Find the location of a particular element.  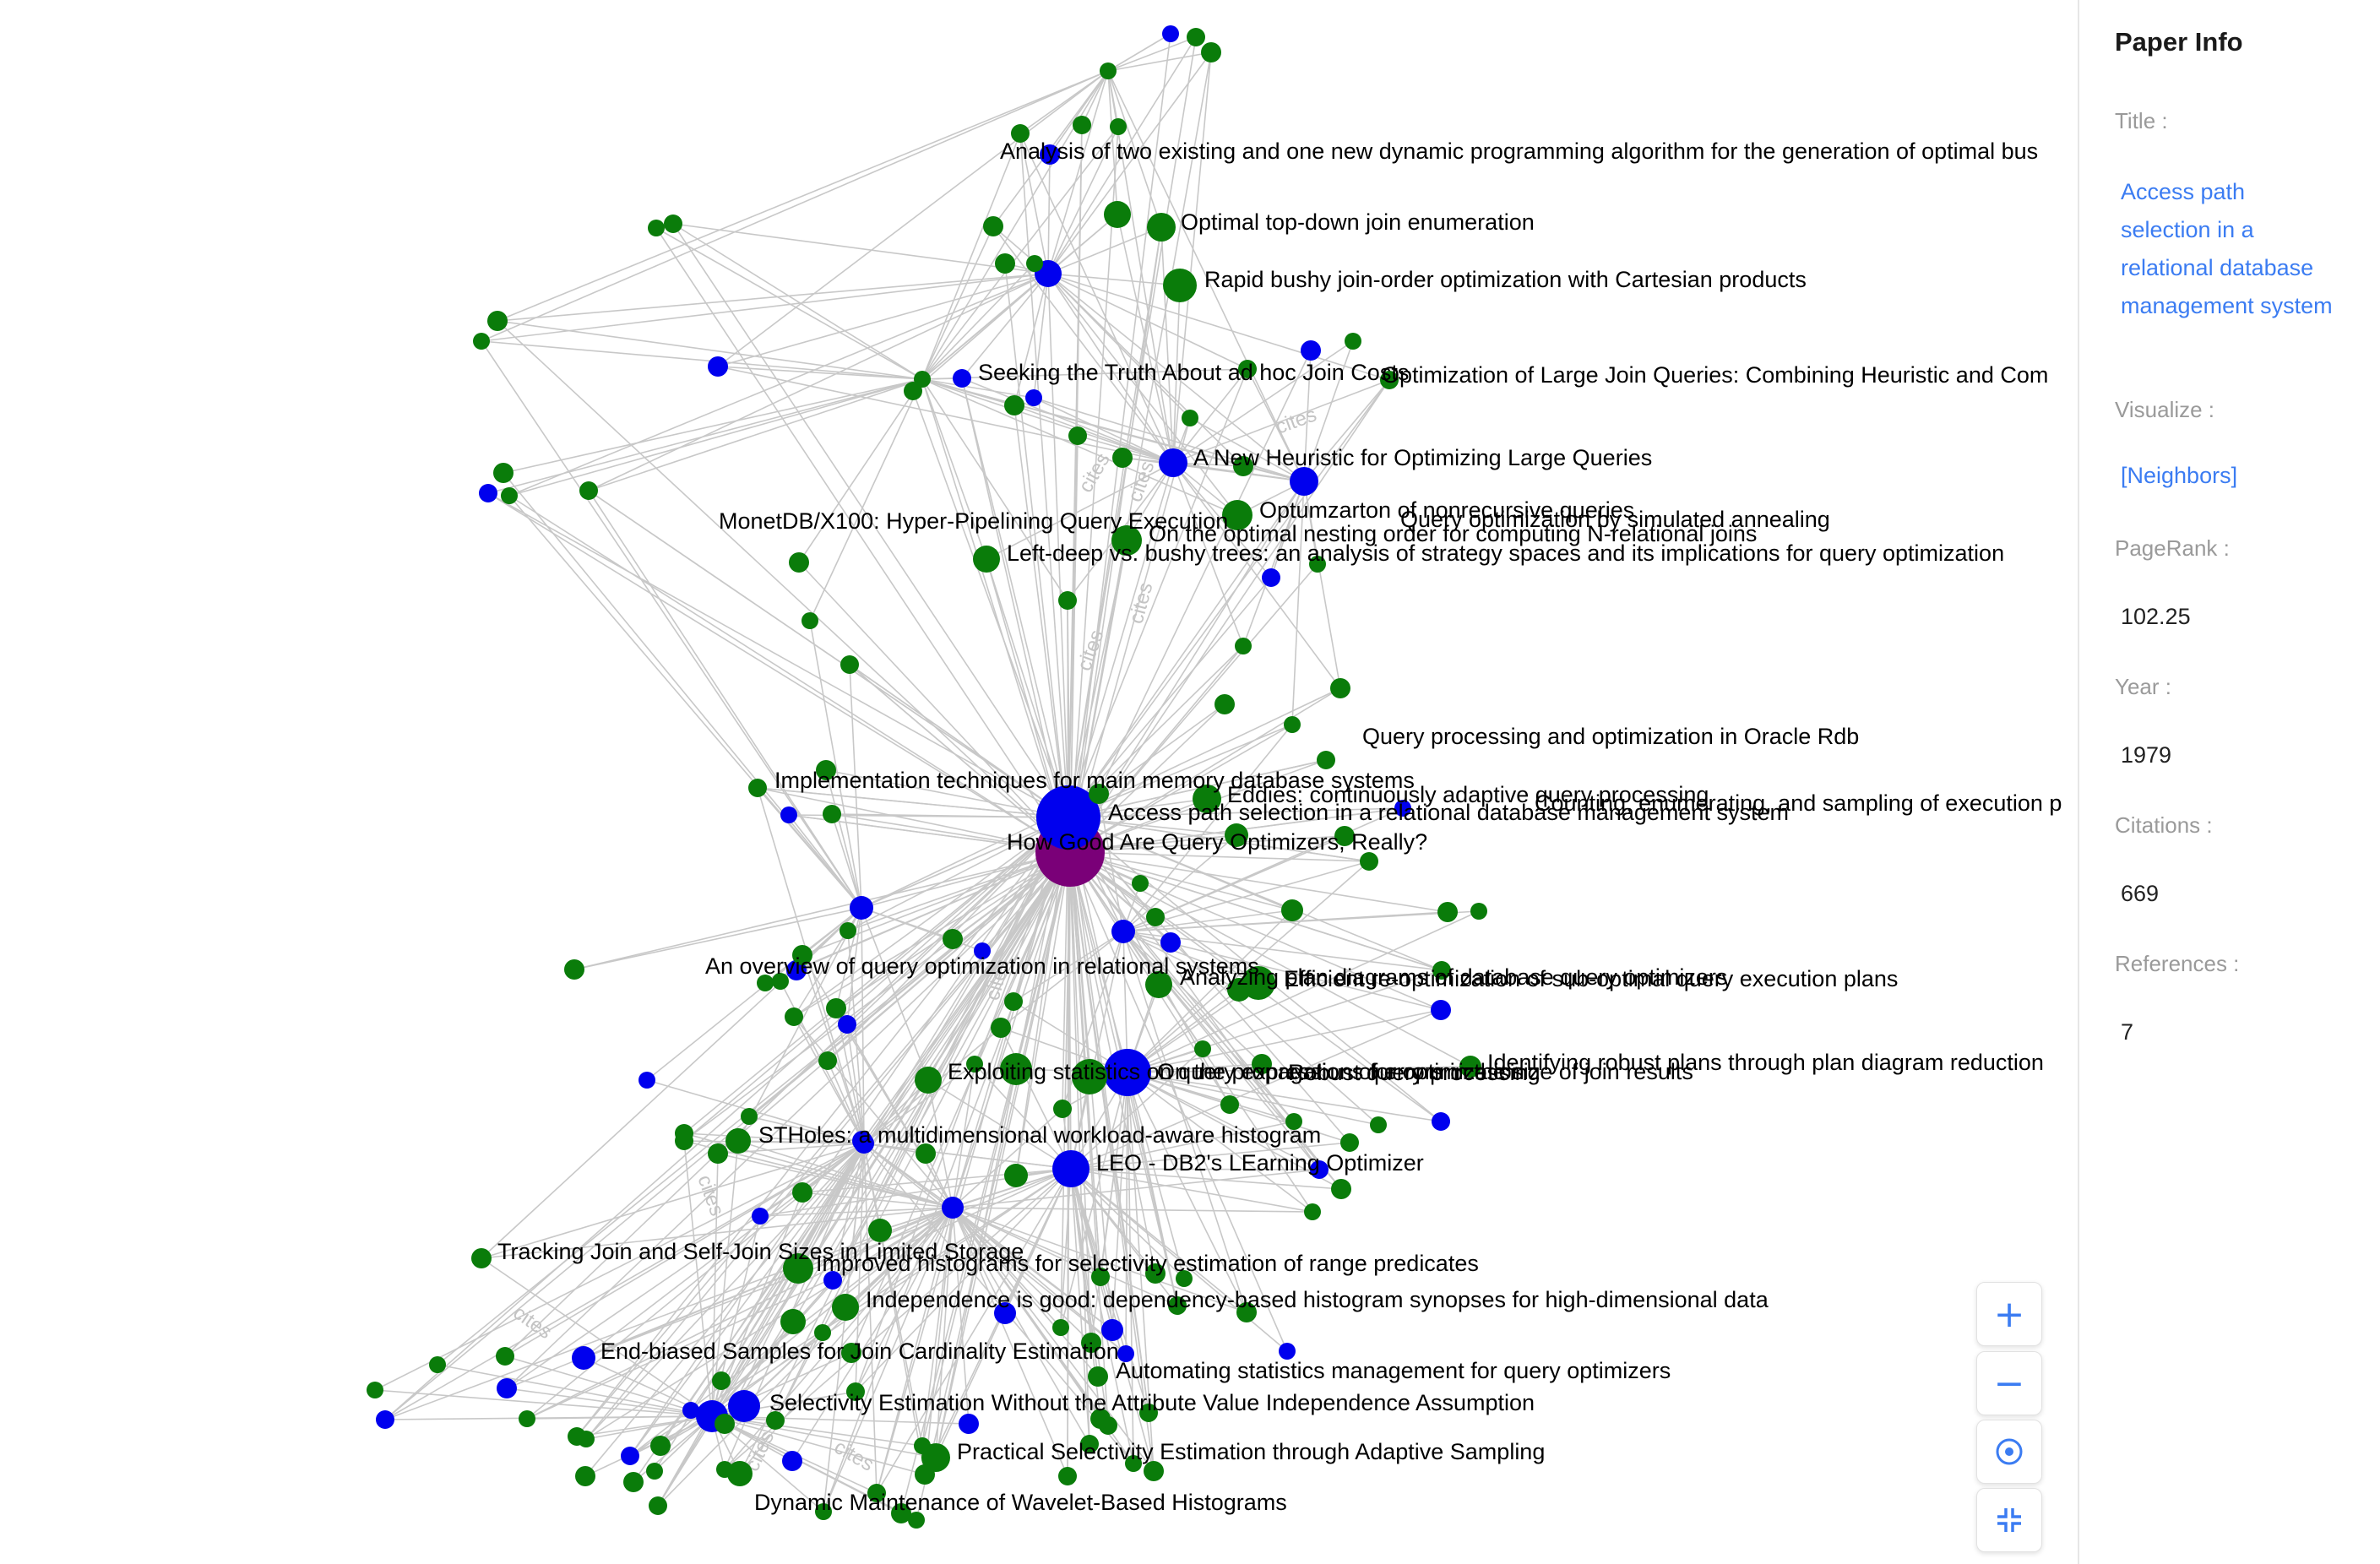

center-view-button is located at coordinates (2009, 1452).